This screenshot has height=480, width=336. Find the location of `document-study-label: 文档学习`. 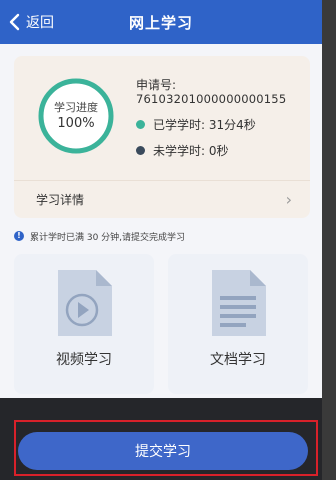

document-study-label: 文档学习 is located at coordinates (238, 360).